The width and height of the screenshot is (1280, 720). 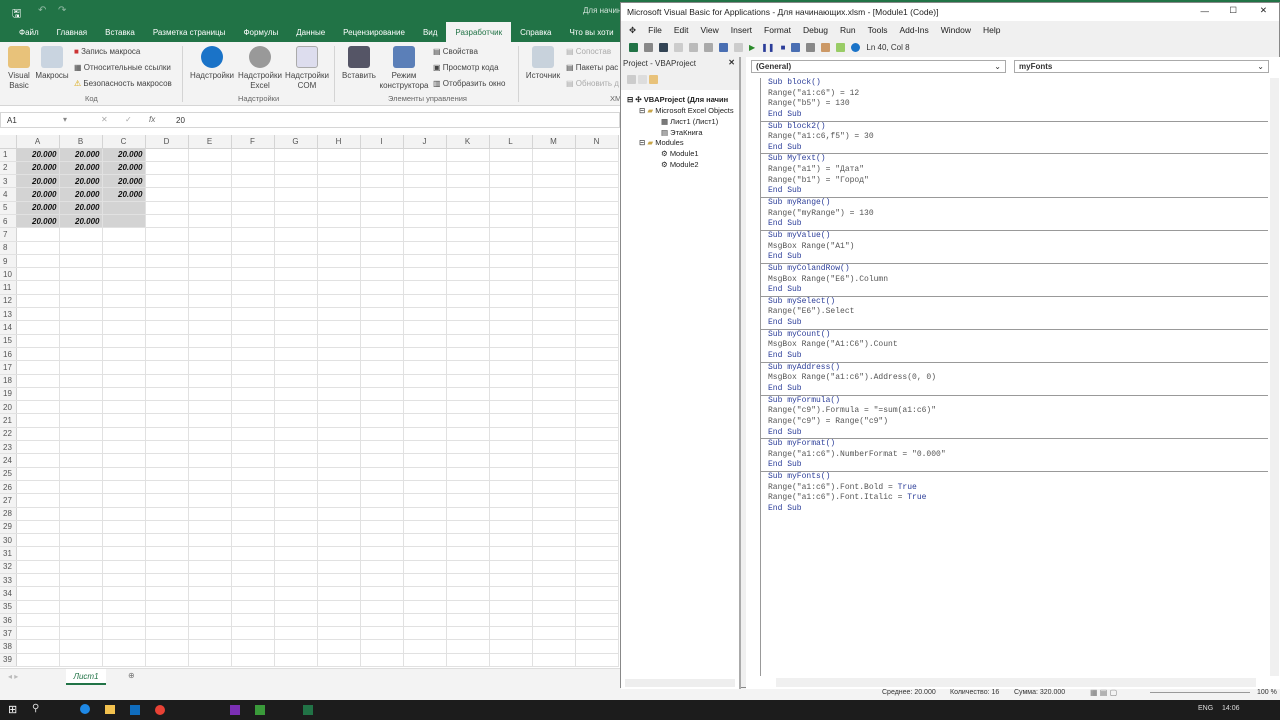 What do you see at coordinates (81, 274) in the screenshot?
I see `cell-B10` at bounding box center [81, 274].